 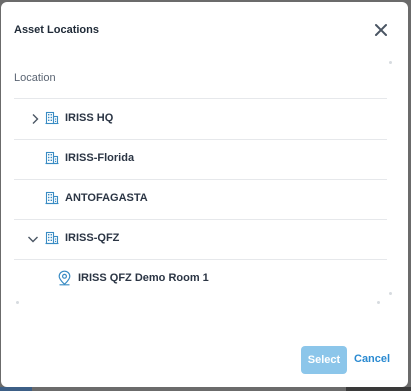 I want to click on cancel-button: Cancel, so click(x=372, y=359).